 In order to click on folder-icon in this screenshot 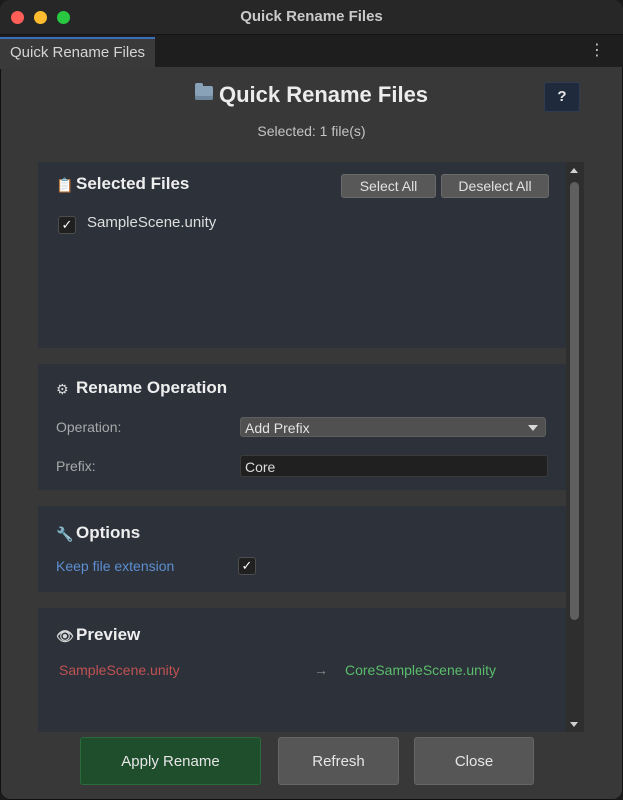, I will do `click(203, 91)`.